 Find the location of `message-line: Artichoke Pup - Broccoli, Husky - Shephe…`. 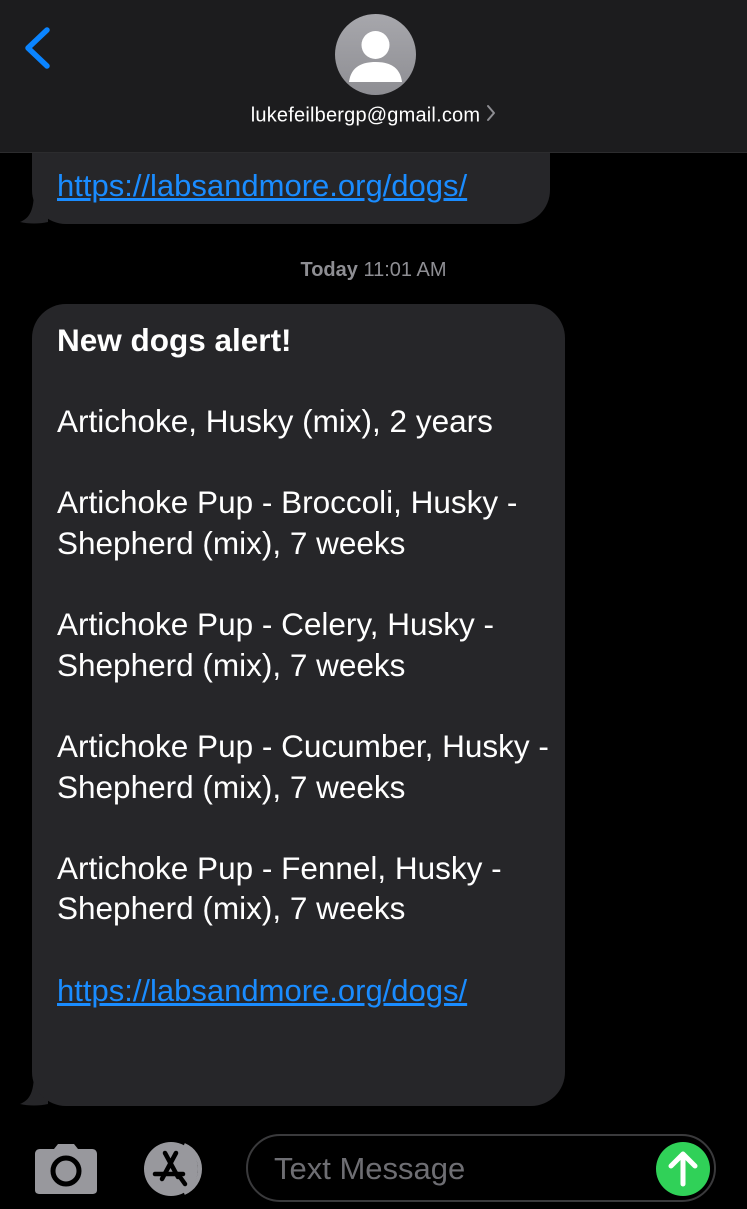

message-line: Artichoke Pup - Broccoli, Husky - Shephe… is located at coordinates (287, 522).